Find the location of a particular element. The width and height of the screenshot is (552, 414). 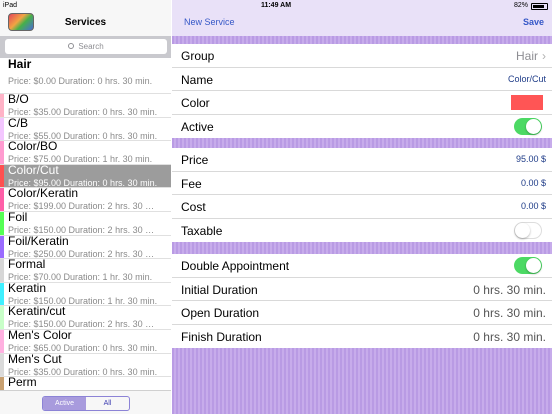

status-bar: iPad 11:49 AM 82% is located at coordinates (276, 6).